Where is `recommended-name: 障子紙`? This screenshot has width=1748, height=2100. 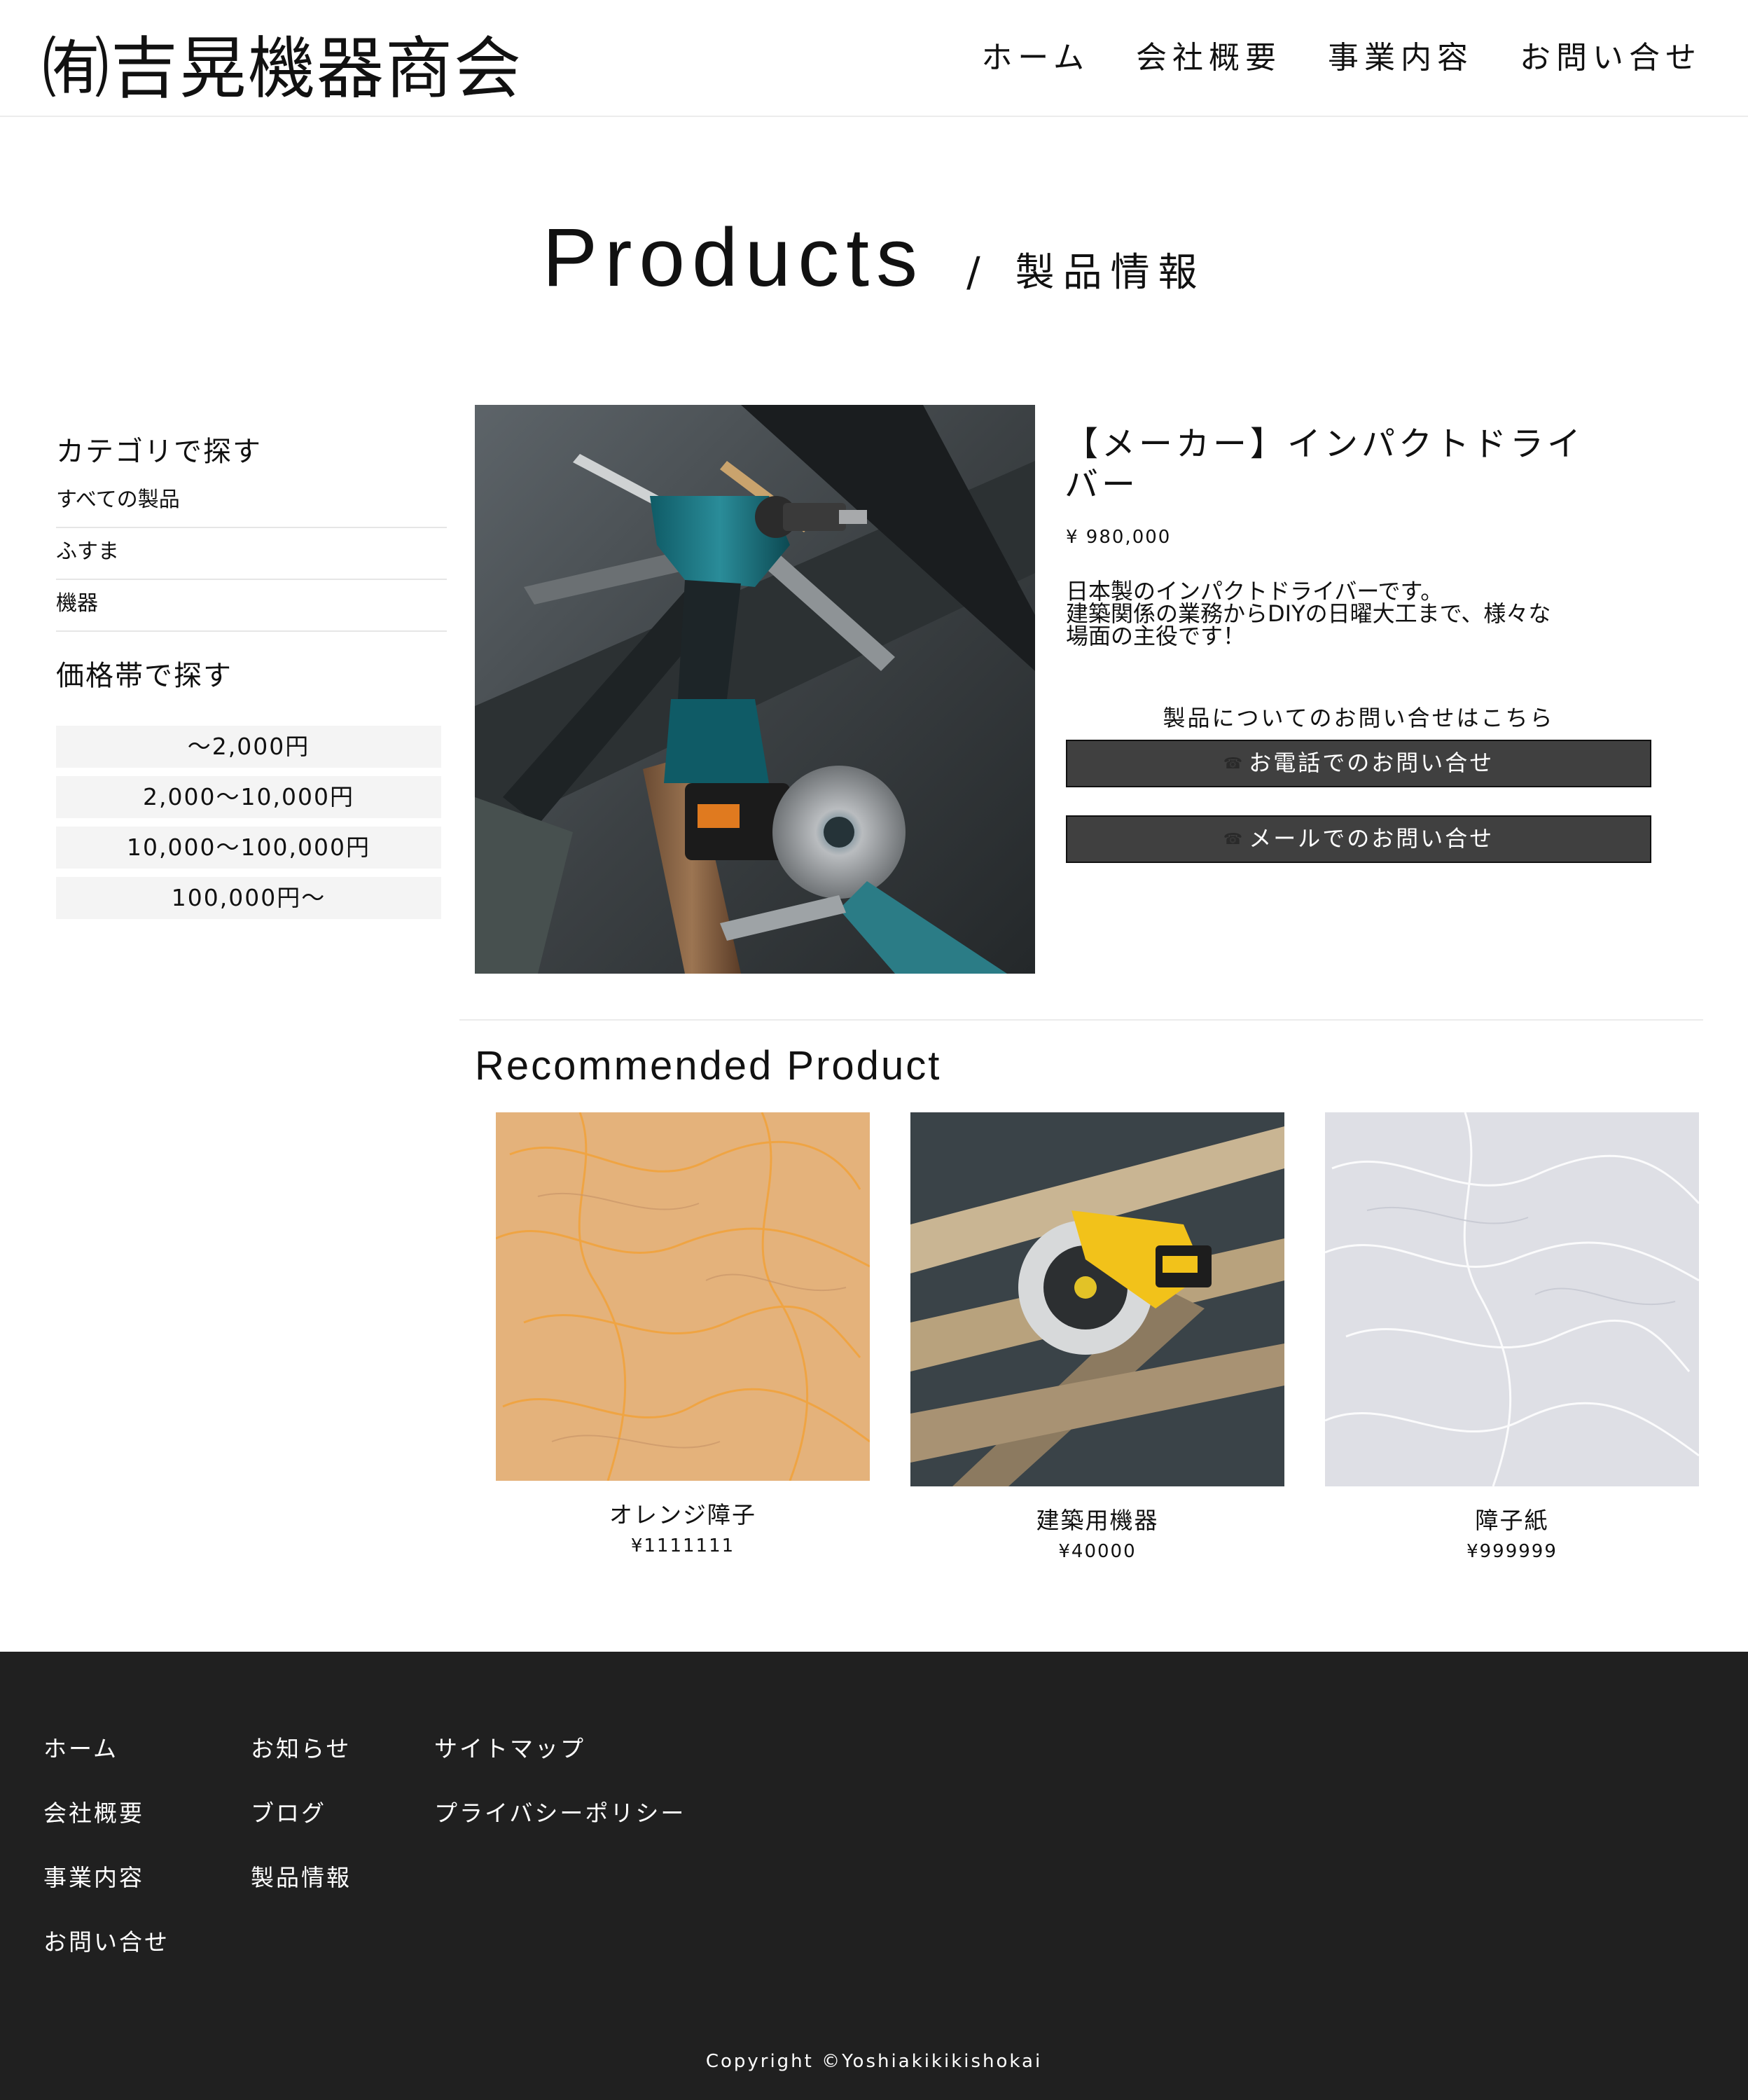 recommended-name: 障子紙 is located at coordinates (1512, 1518).